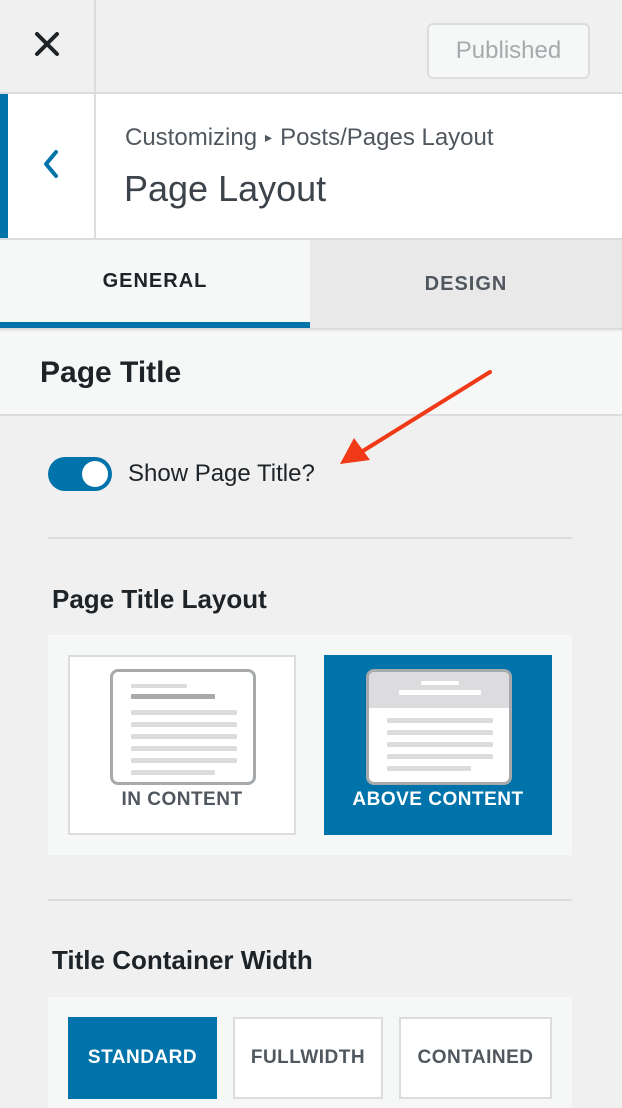 This screenshot has width=622, height=1108. I want to click on in-content-thumbnail-icon, so click(183, 727).